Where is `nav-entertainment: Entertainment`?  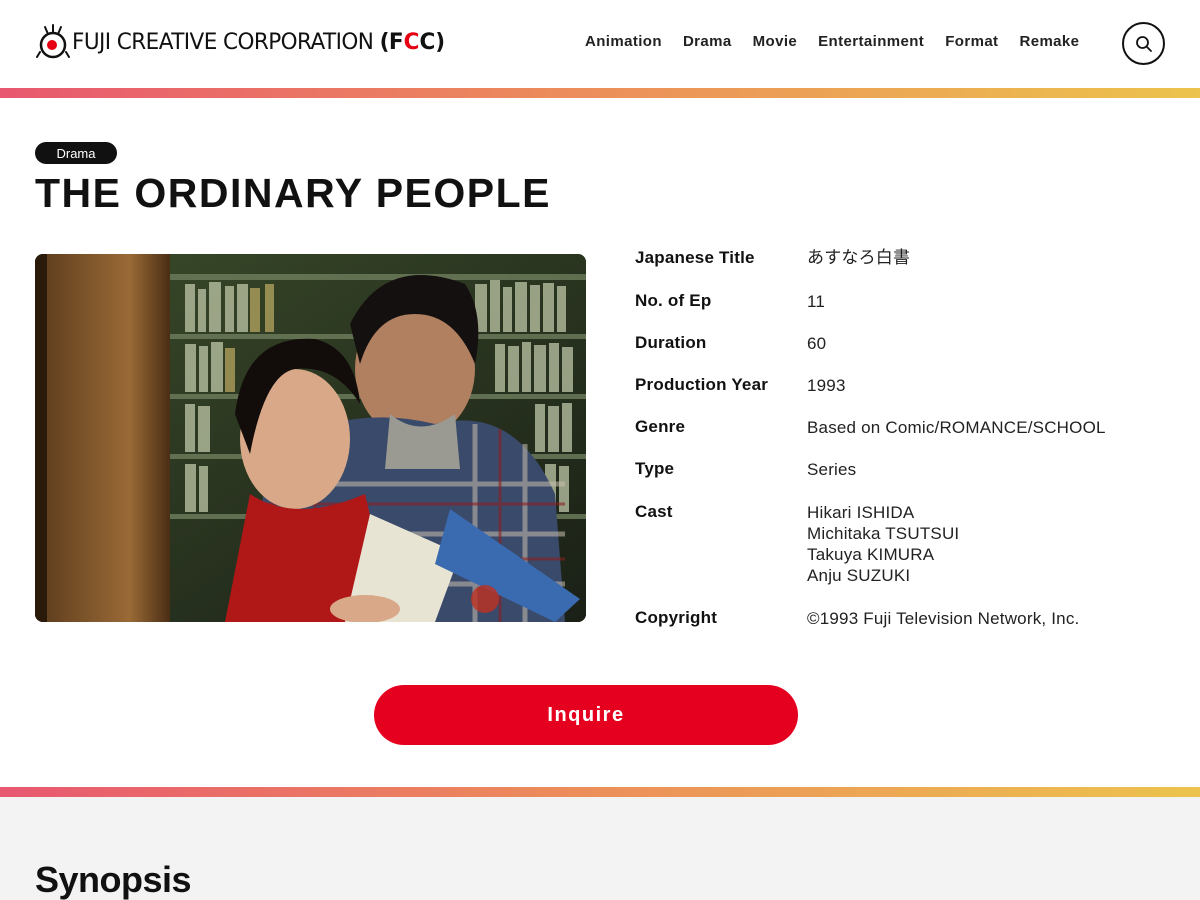 nav-entertainment: Entertainment is located at coordinates (871, 41).